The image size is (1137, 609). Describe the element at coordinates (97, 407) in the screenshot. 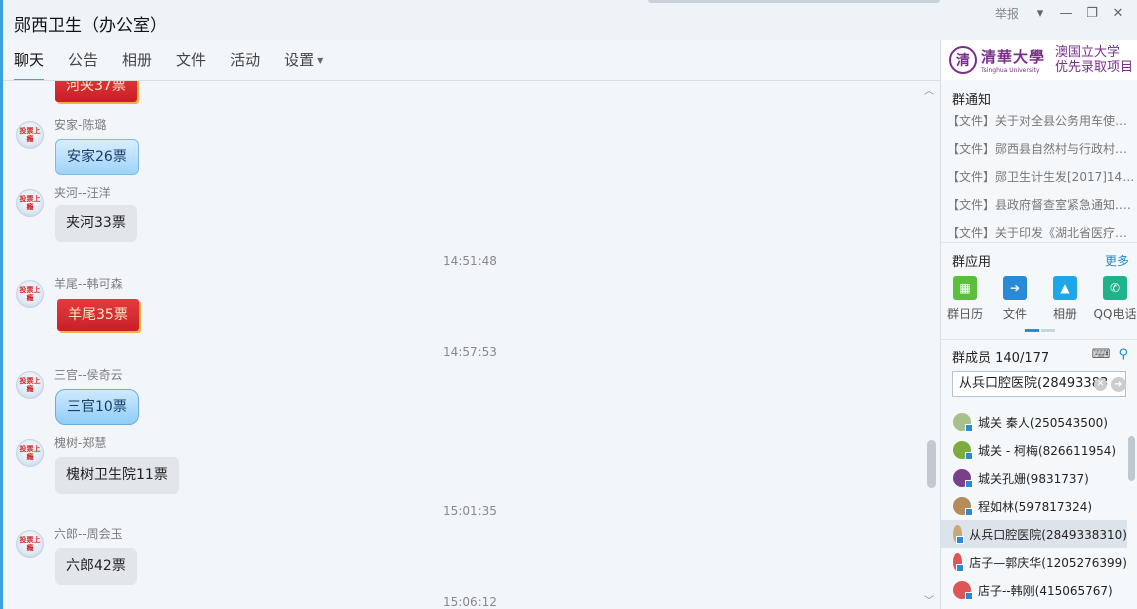

I see `message-bubble: 三官10票` at that location.